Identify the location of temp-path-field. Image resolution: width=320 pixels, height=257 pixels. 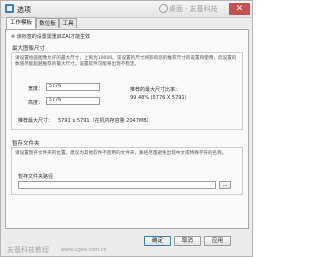
(117, 185).